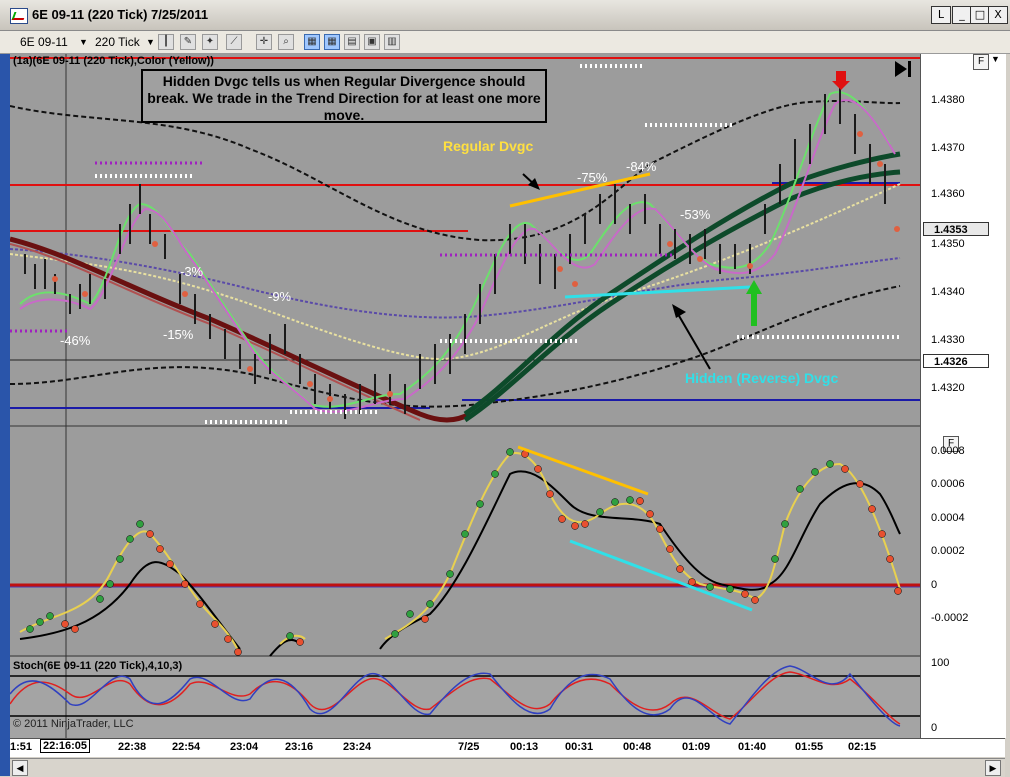 The height and width of the screenshot is (777, 1010). What do you see at coordinates (234, 42) in the screenshot?
I see `pin-icon: ⟋` at bounding box center [234, 42].